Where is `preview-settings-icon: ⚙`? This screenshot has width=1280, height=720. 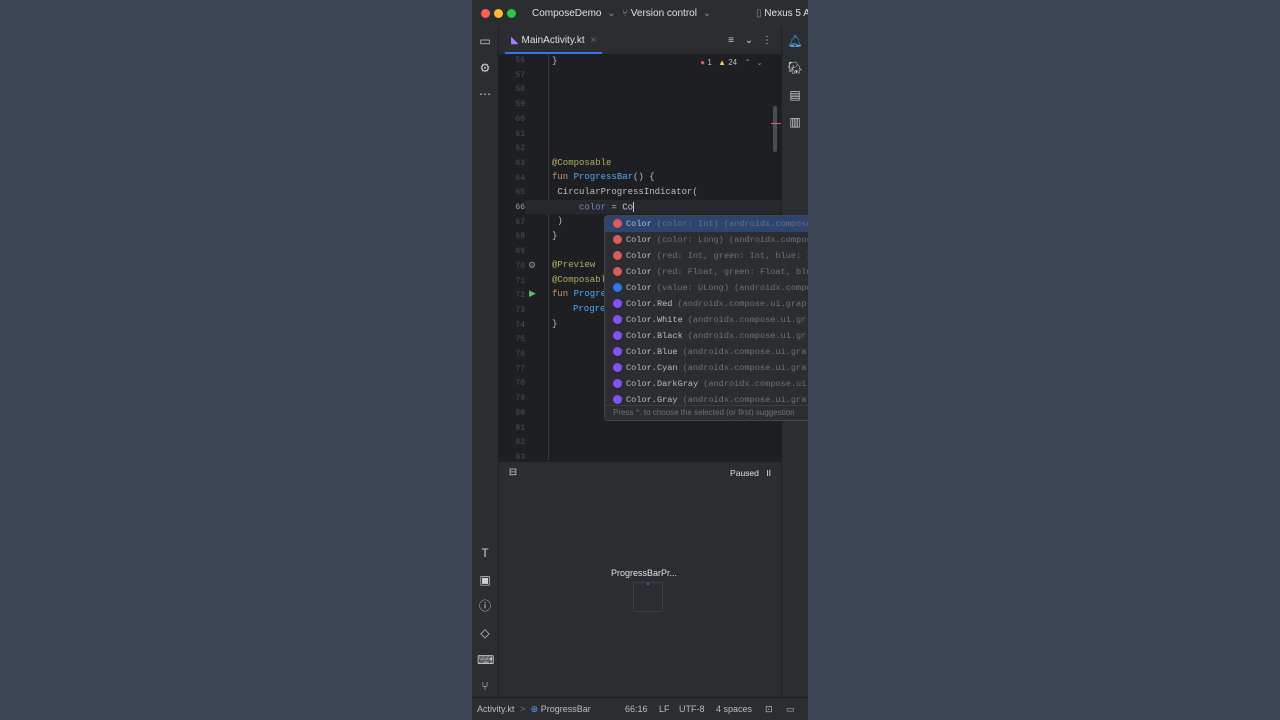
preview-settings-icon: ⚙ is located at coordinates (532, 265).